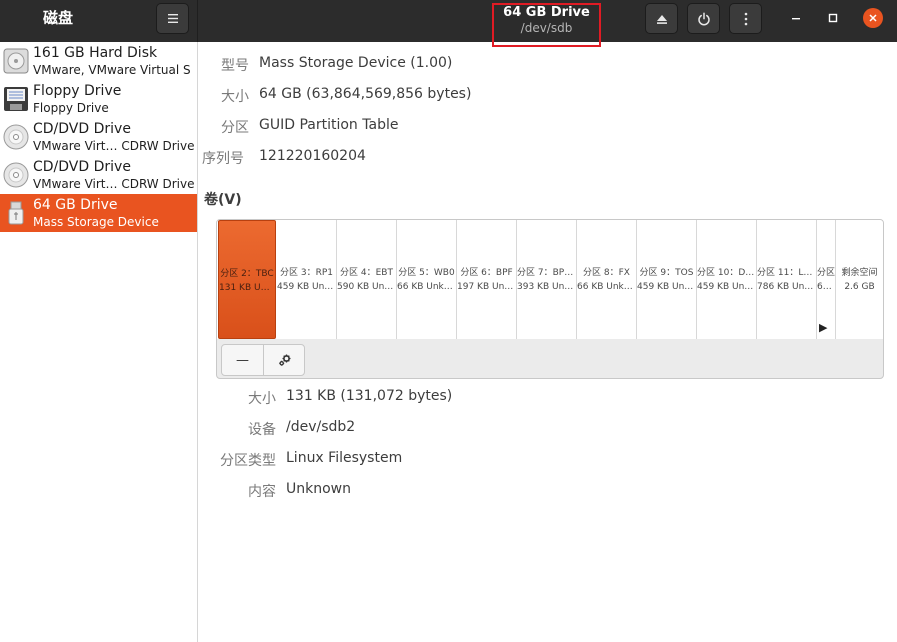 This screenshot has width=897, height=642. What do you see at coordinates (356, 63) in the screenshot?
I see `model-value: Mass Storage Device (1.00)` at bounding box center [356, 63].